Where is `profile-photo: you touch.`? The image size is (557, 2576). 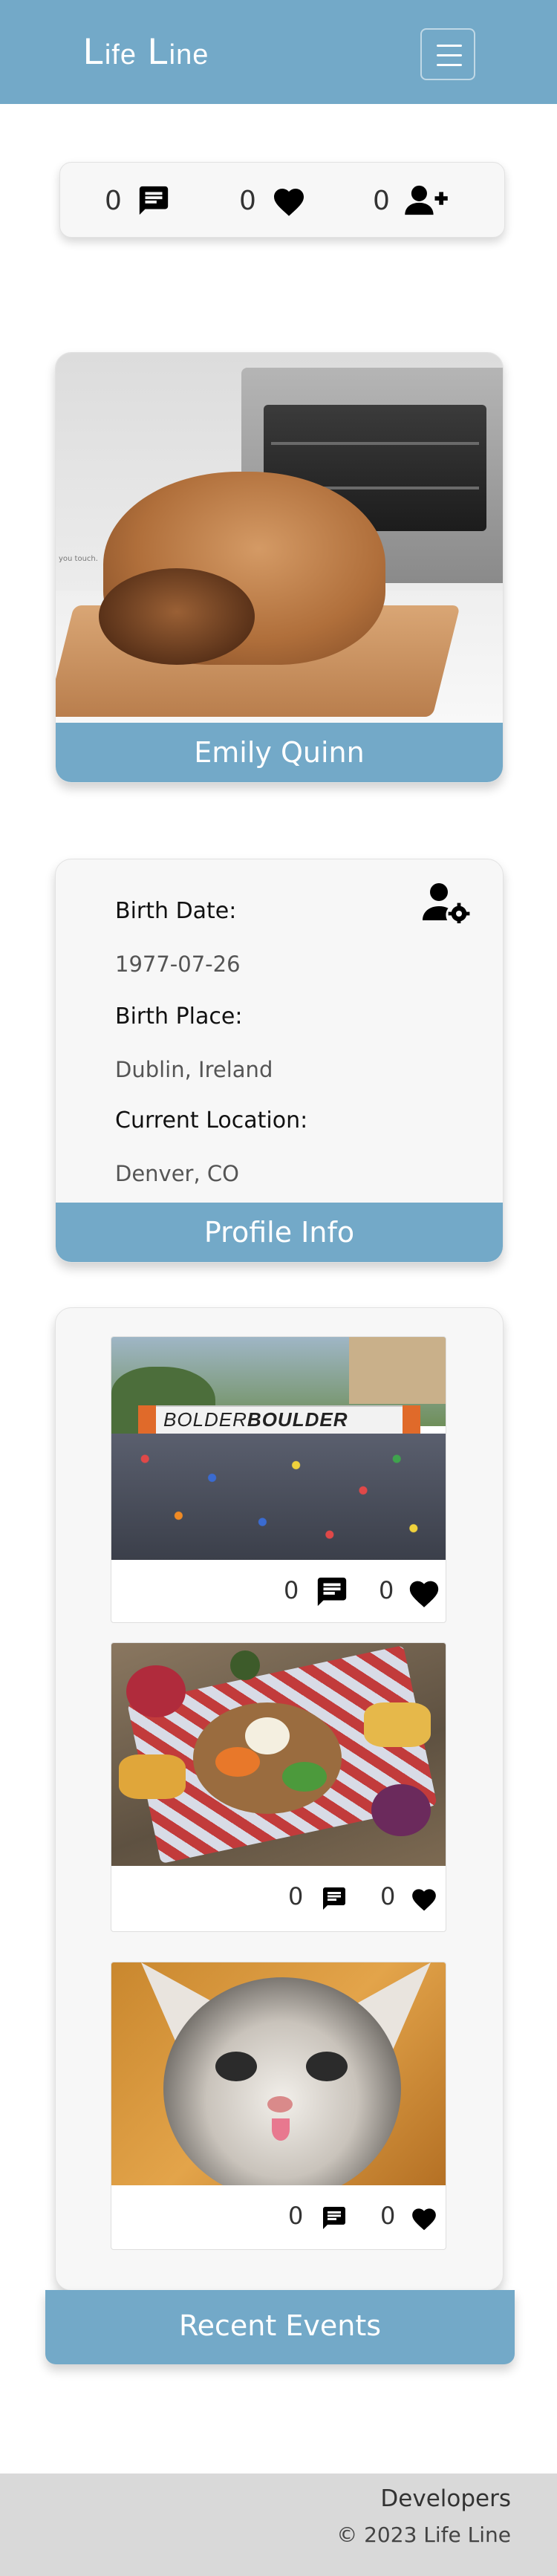 profile-photo: you touch. is located at coordinates (279, 538).